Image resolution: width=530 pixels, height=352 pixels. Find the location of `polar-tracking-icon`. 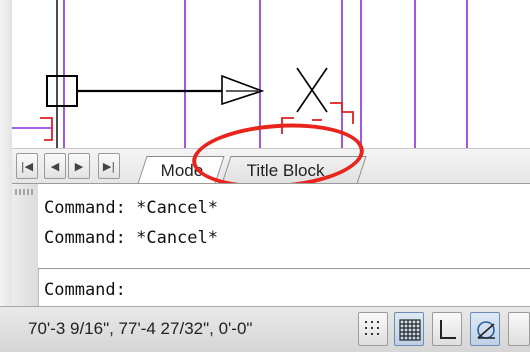

polar-tracking-icon is located at coordinates (486, 330).